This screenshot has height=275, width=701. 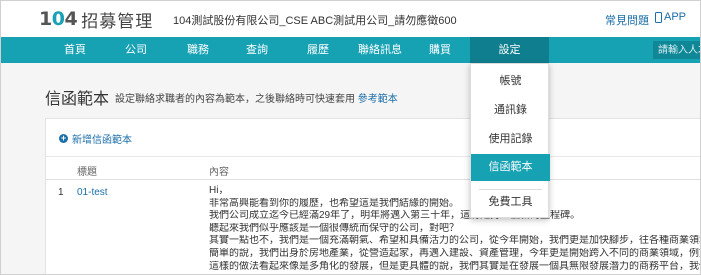 What do you see at coordinates (378, 99) in the screenshot?
I see `reference-template-link: 參考範本` at bounding box center [378, 99].